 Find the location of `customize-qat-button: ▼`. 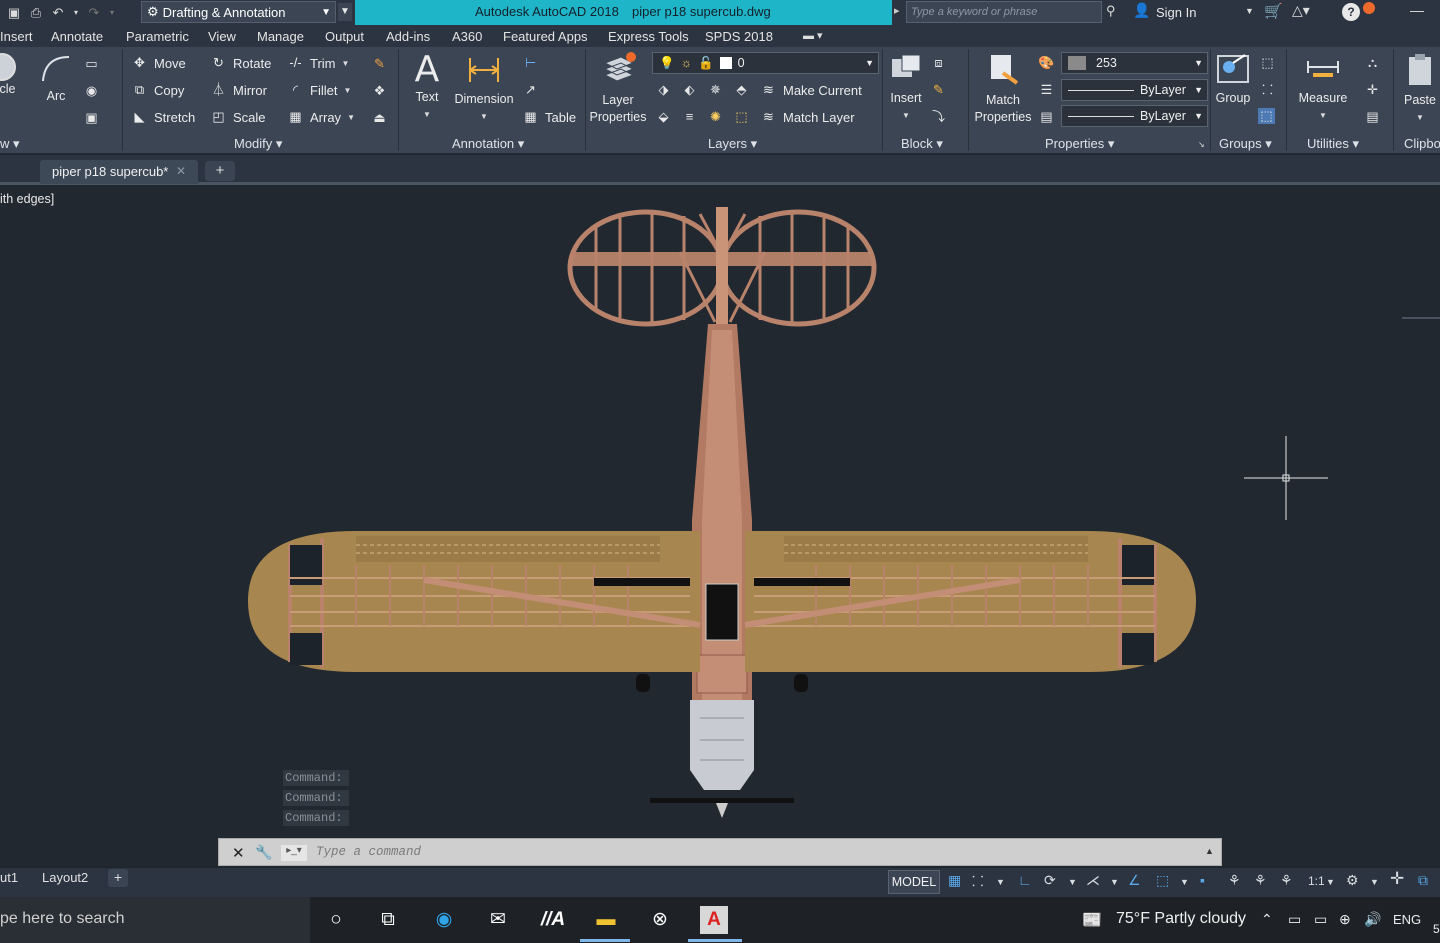

customize-qat-button: ▼ is located at coordinates (345, 12).